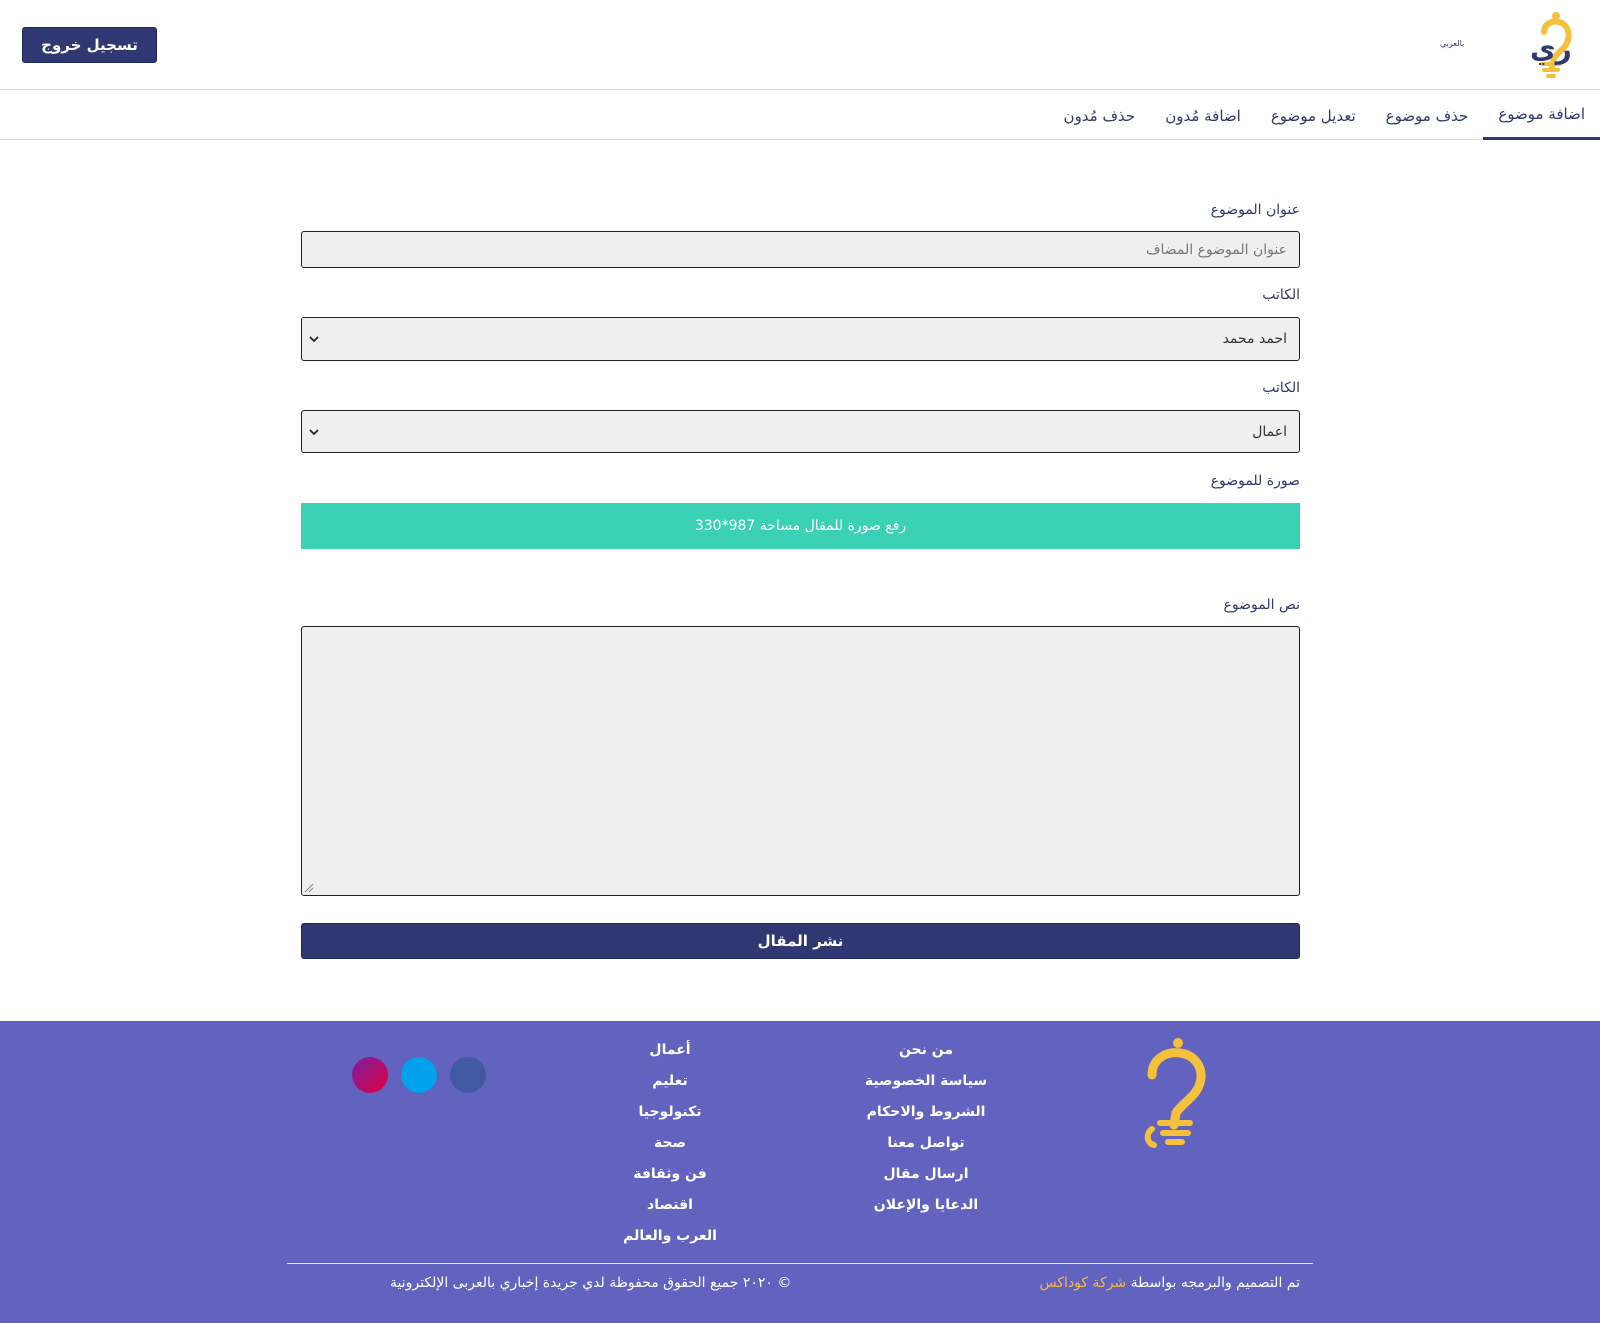 This screenshot has height=1323, width=1600. Describe the element at coordinates (800, 339) in the screenshot. I see `author-select: احمد محمد` at that location.